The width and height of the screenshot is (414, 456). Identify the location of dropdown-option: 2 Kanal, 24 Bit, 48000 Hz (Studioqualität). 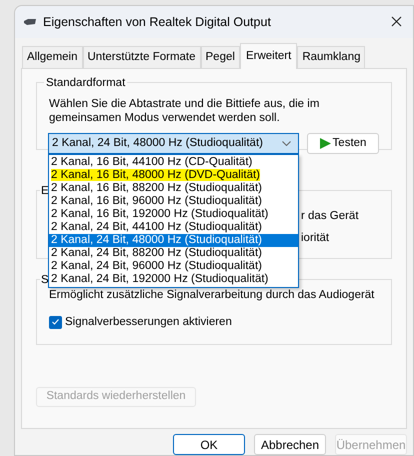
(173, 240).